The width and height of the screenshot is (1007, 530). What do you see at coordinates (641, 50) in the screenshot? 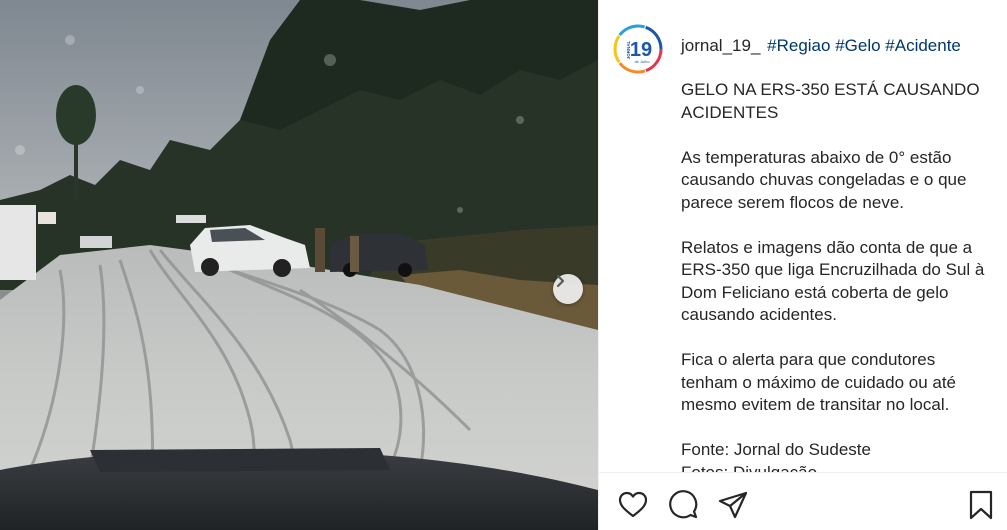
I see `svg-text: 19` at bounding box center [641, 50].